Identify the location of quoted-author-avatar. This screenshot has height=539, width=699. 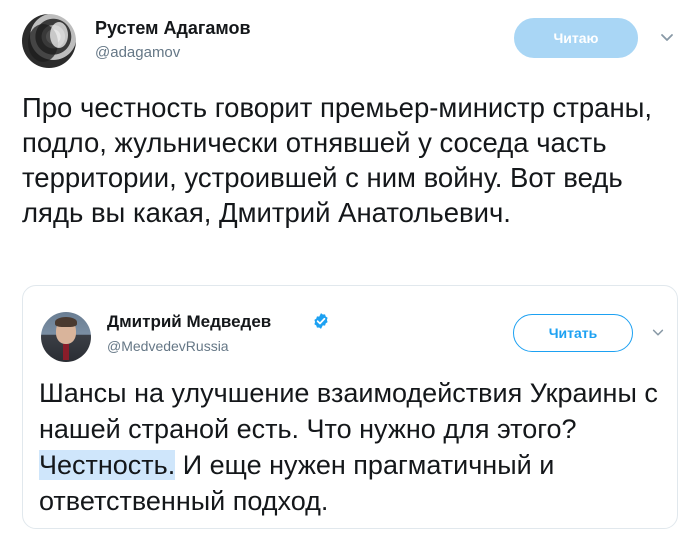
(66, 337).